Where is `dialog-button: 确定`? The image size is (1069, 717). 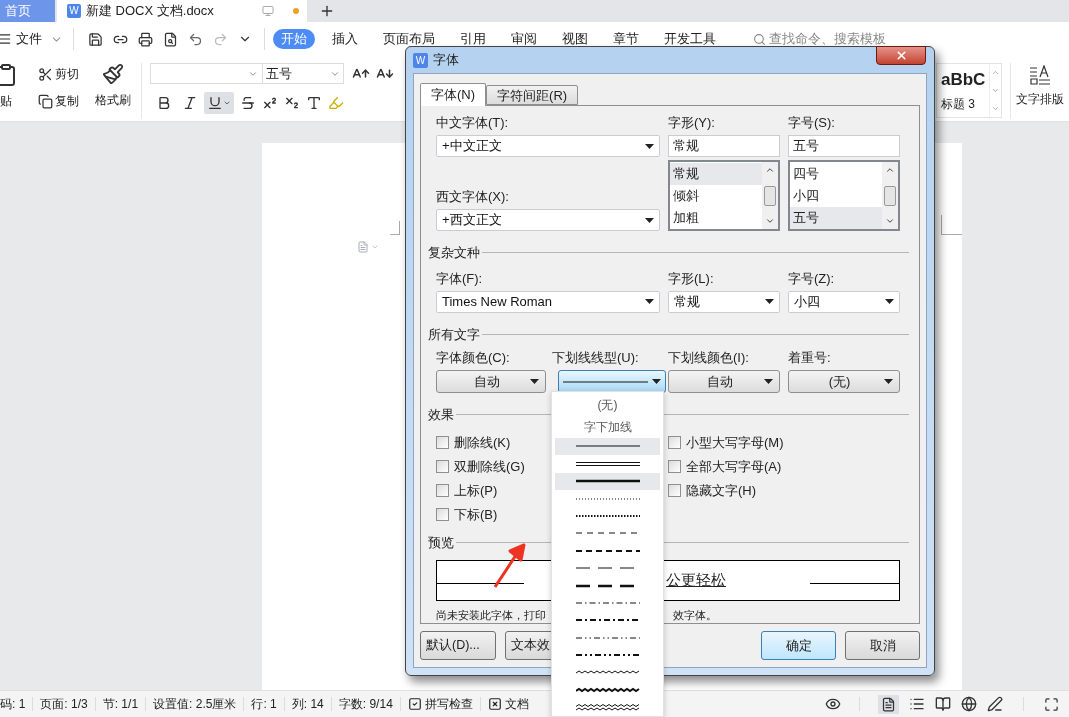 dialog-button: 确定 is located at coordinates (798, 645).